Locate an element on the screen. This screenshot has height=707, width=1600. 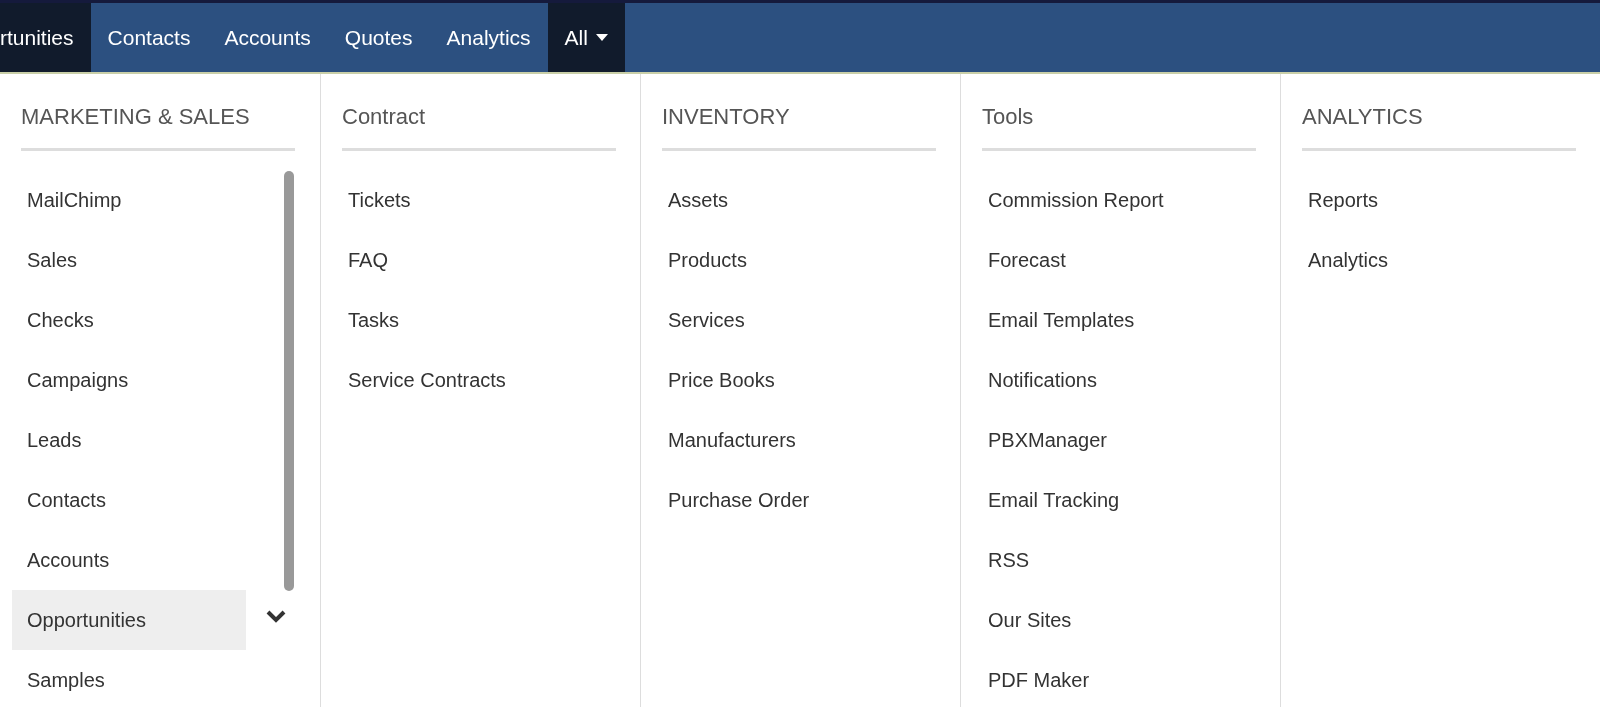
menu-item: Email Templates is located at coordinates (1090, 320).